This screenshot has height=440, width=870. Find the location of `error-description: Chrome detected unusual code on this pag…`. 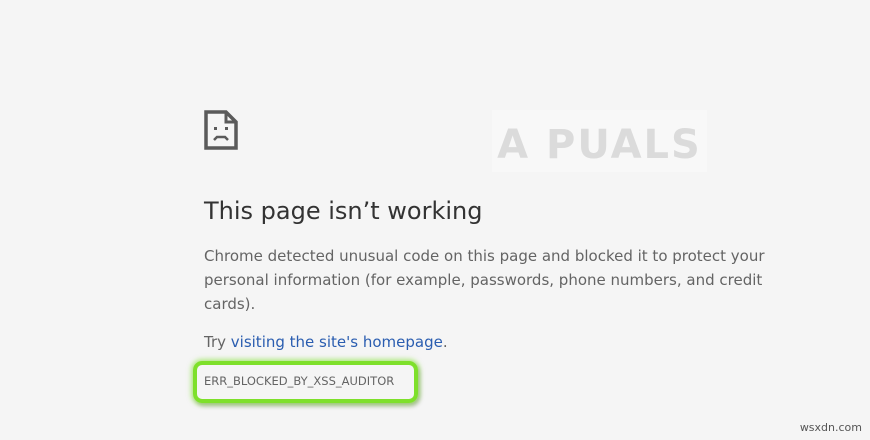

error-description: Chrome detected unusual code on this pag… is located at coordinates (484, 280).